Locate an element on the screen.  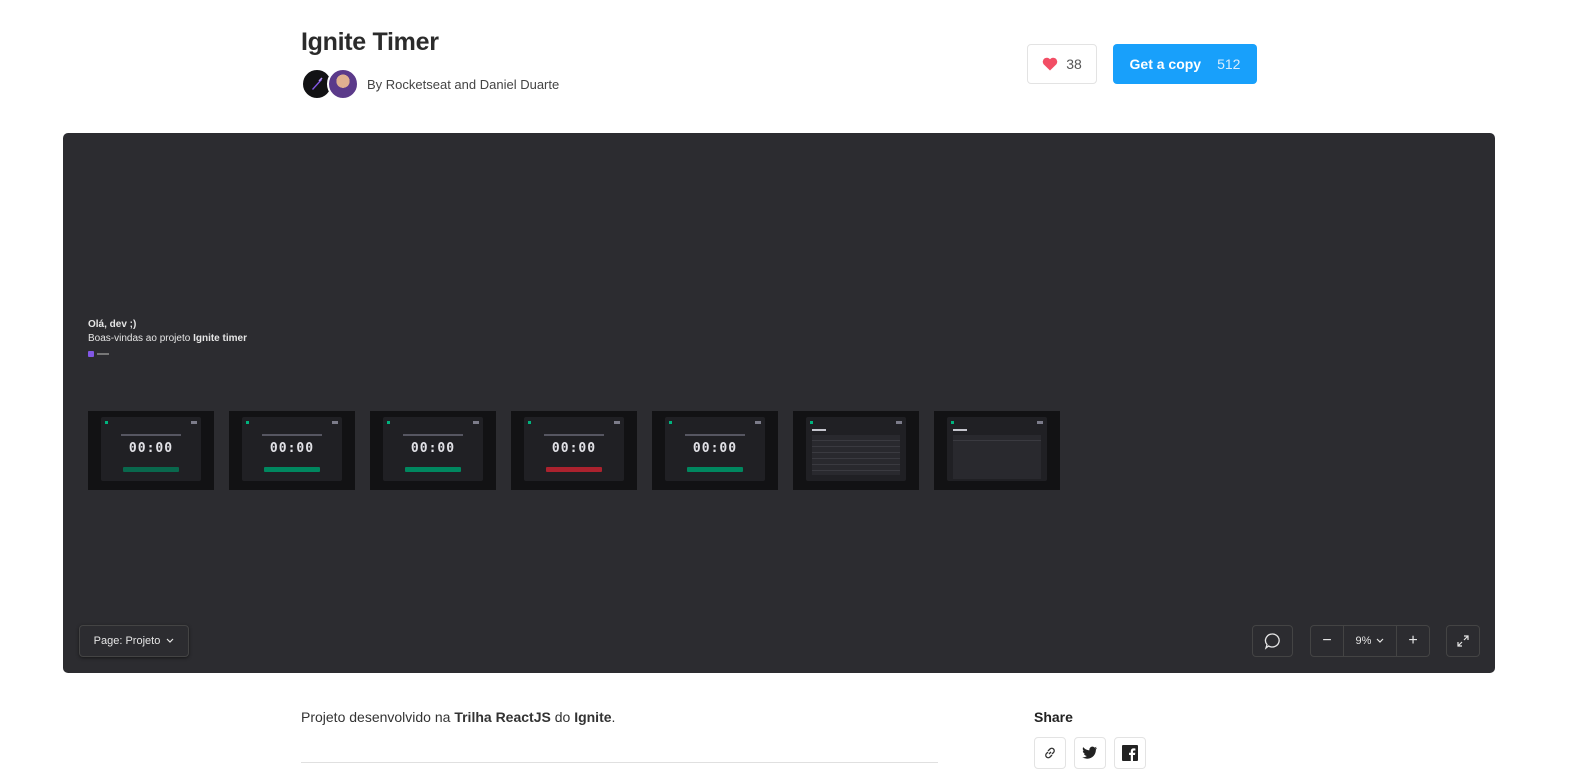
zoom-in-button: + is located at coordinates (1413, 641).